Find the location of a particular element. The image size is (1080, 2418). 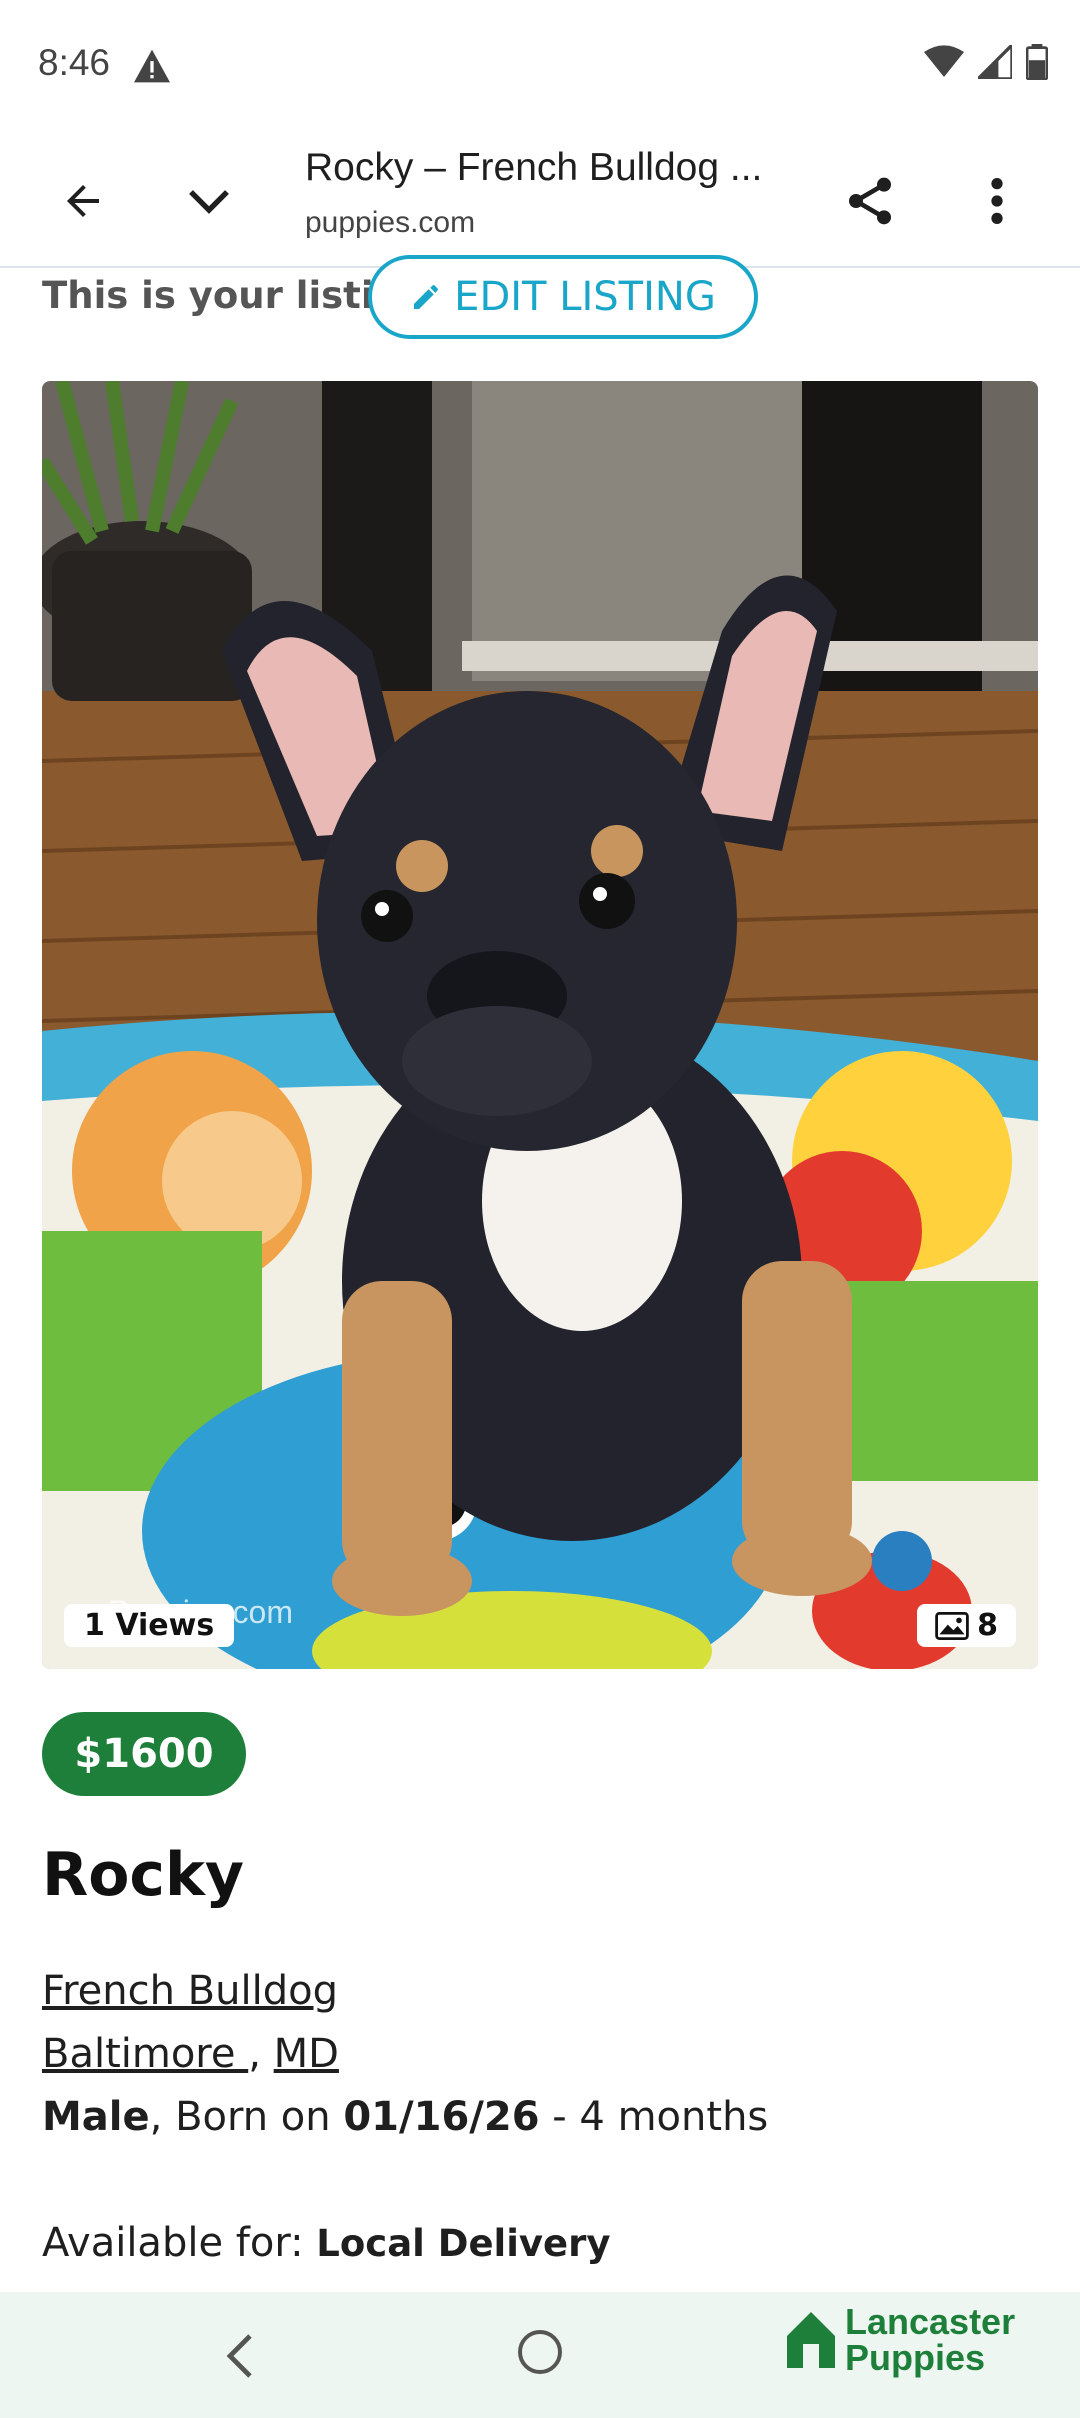

image-icon is located at coordinates (952, 1625).